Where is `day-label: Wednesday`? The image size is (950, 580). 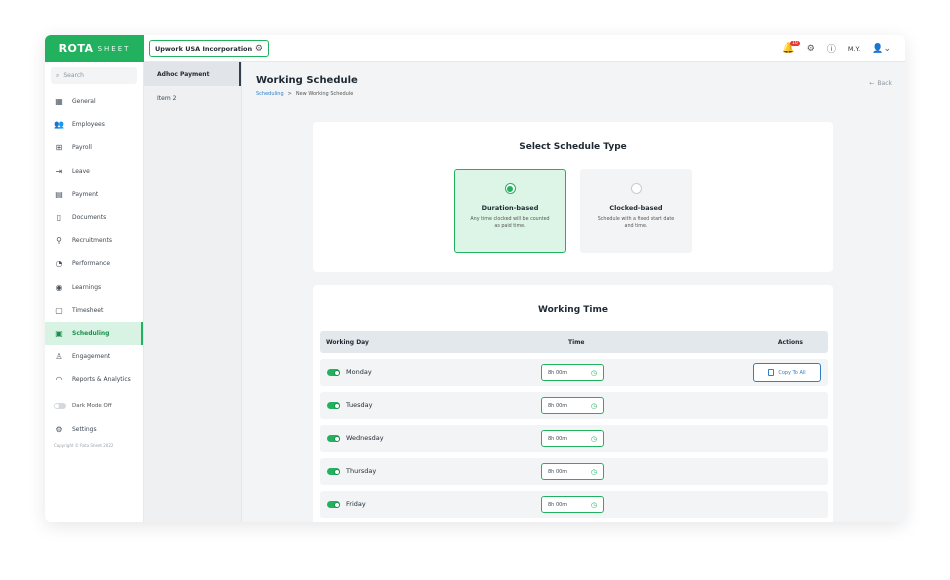 day-label: Wednesday is located at coordinates (365, 438).